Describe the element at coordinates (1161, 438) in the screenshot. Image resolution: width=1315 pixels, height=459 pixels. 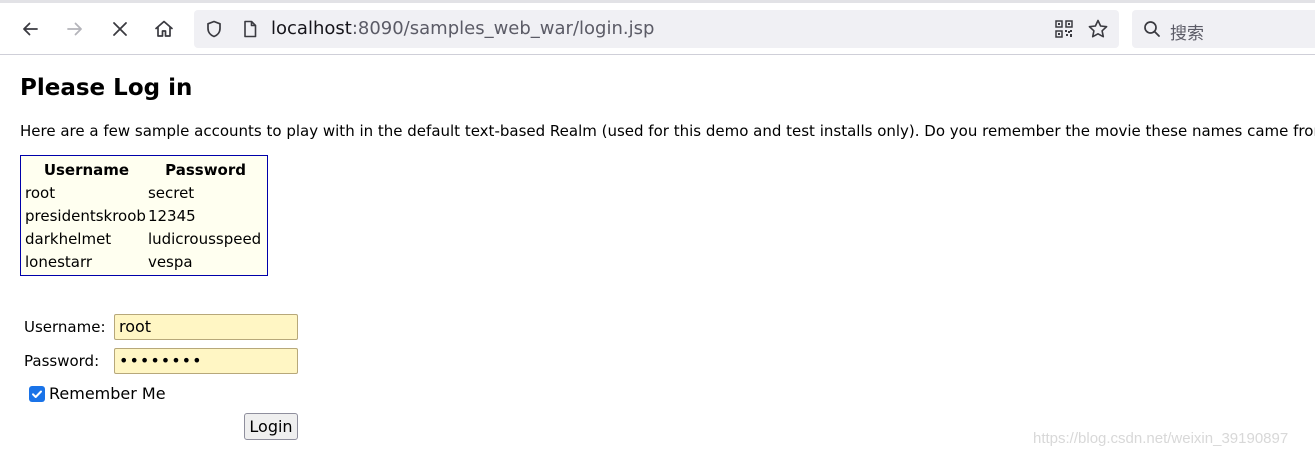
I see `watermark-text: https://blog.csdn.net/weixin_39190897` at that location.